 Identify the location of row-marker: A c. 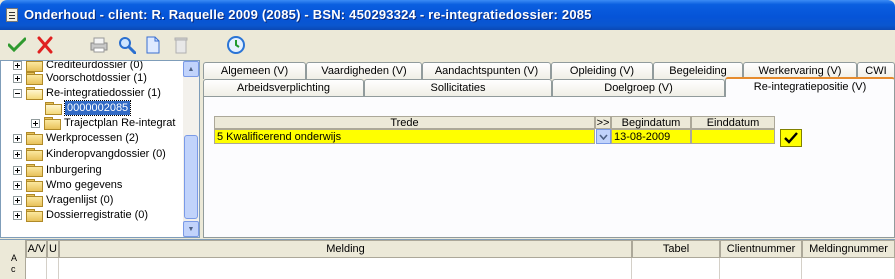
(13, 259).